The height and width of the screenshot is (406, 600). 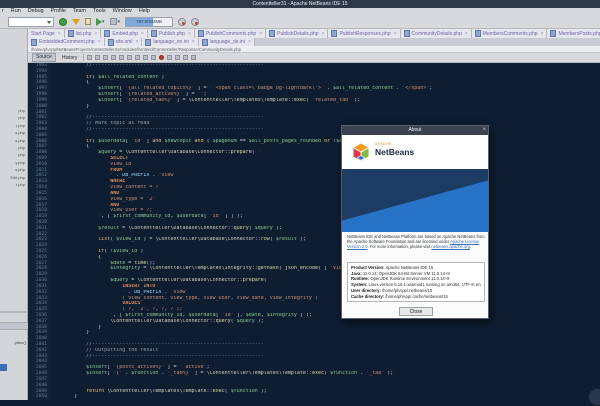 I want to click on dialog-banner-graphic, so click(x=415, y=200).